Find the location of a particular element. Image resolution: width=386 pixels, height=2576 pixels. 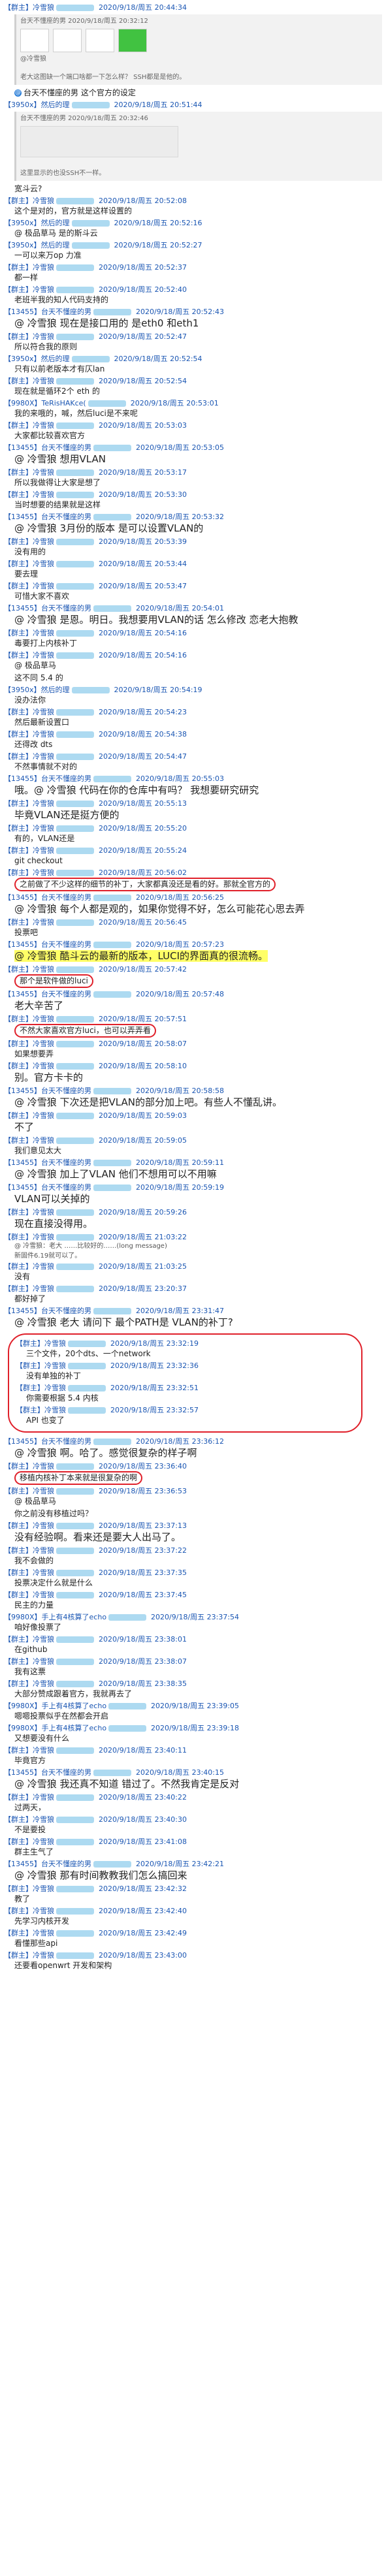

message-timestamp: 2020/9/18/周五 23:36:12 is located at coordinates (181, 1442).